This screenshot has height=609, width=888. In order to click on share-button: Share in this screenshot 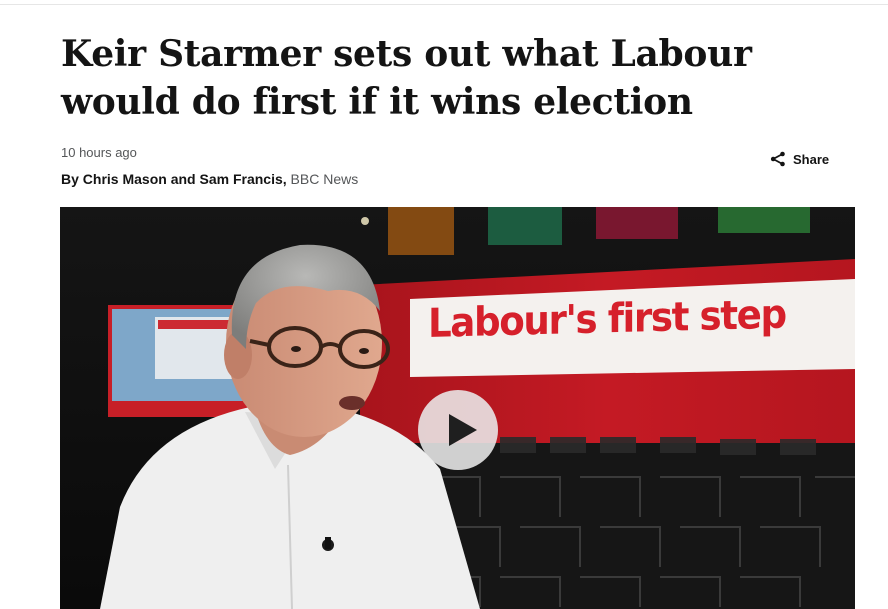, I will do `click(799, 159)`.